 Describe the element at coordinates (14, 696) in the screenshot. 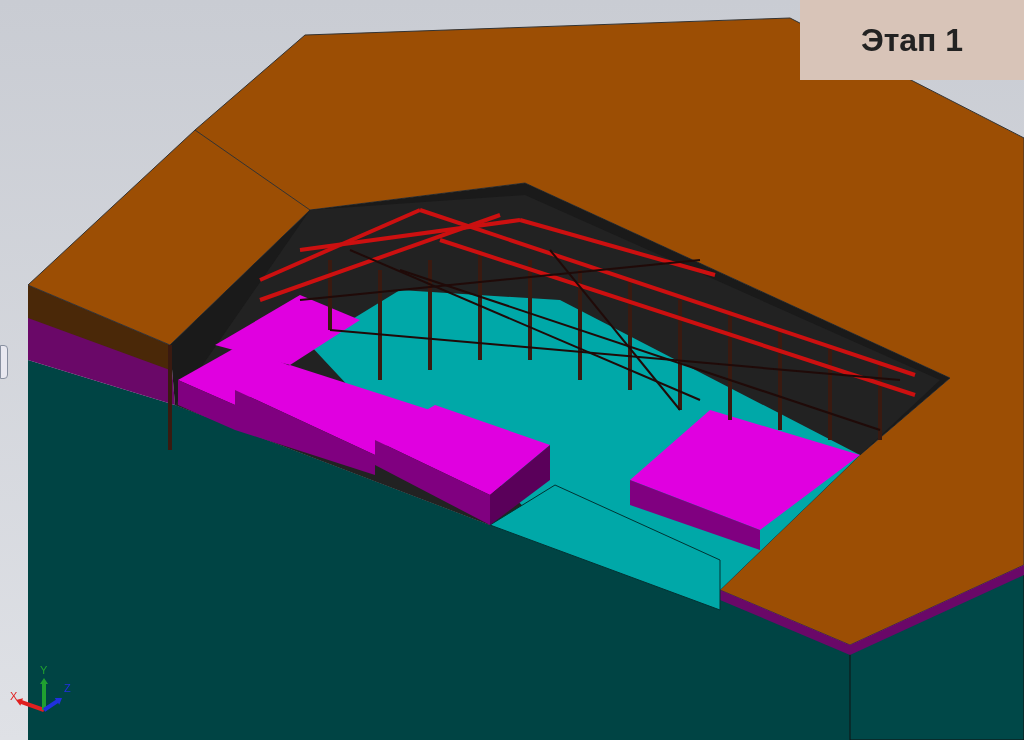

I see `axis-label: X` at that location.